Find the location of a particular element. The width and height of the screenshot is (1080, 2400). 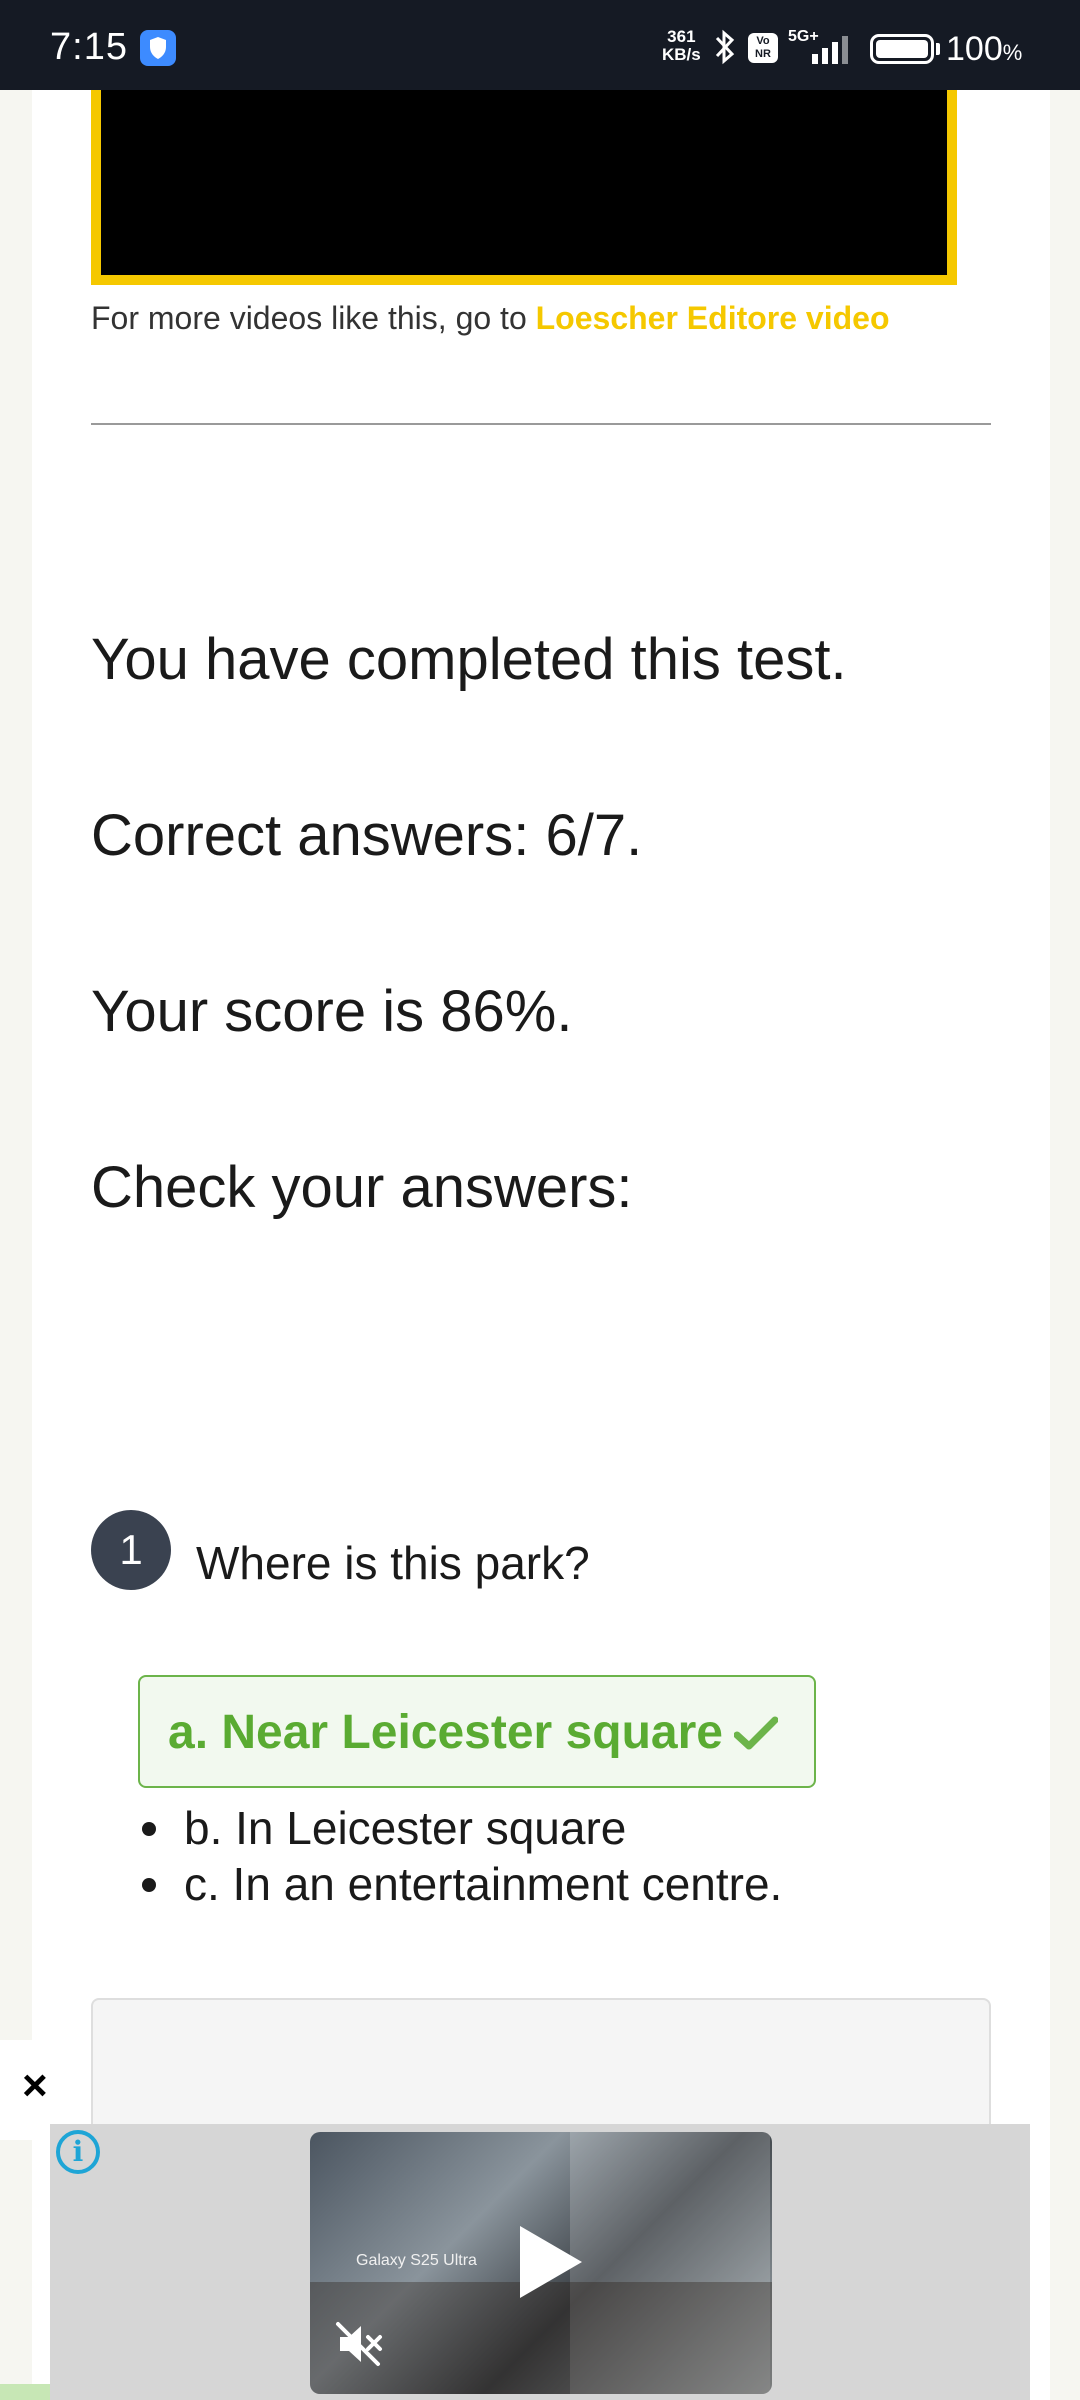

video-credit-link: Loescher Editore video is located at coordinates (713, 318).